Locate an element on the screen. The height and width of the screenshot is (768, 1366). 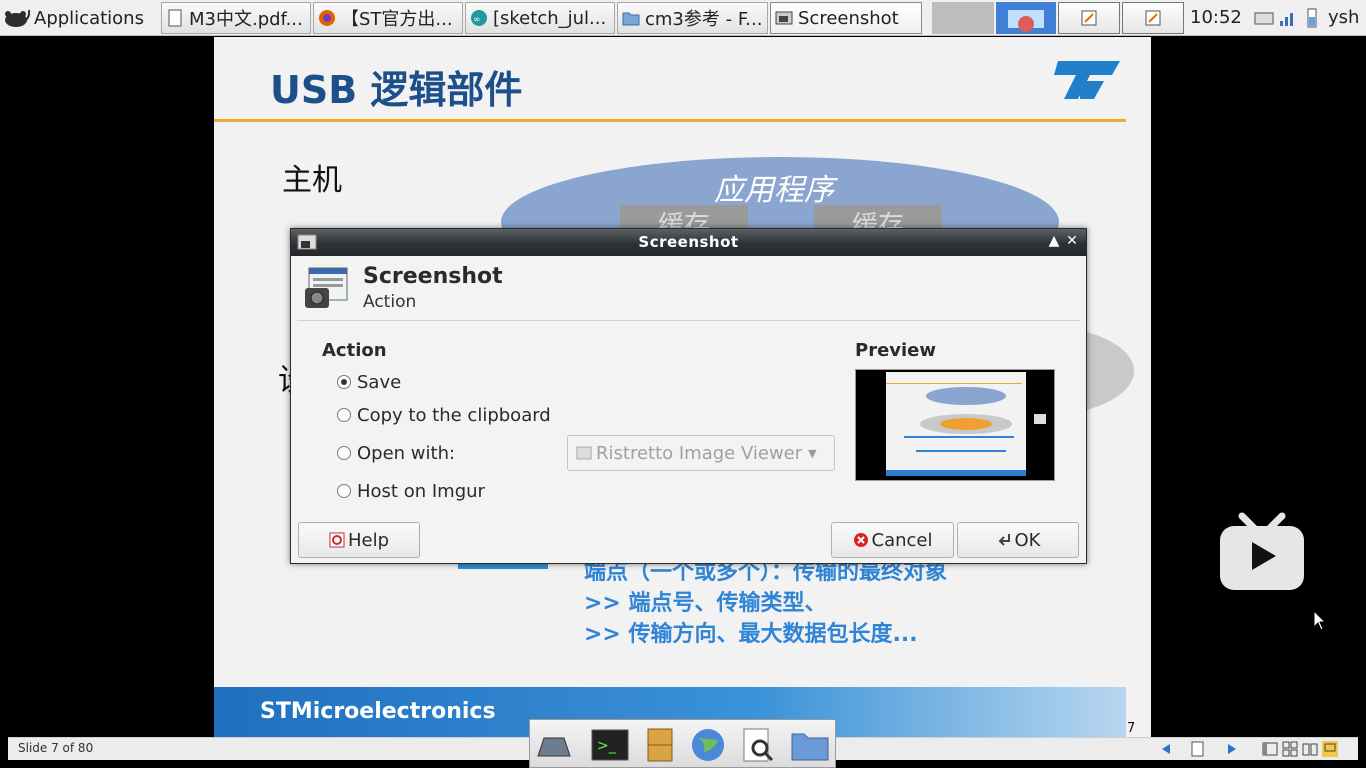
workspace-switcher is located at coordinates (963, 18).